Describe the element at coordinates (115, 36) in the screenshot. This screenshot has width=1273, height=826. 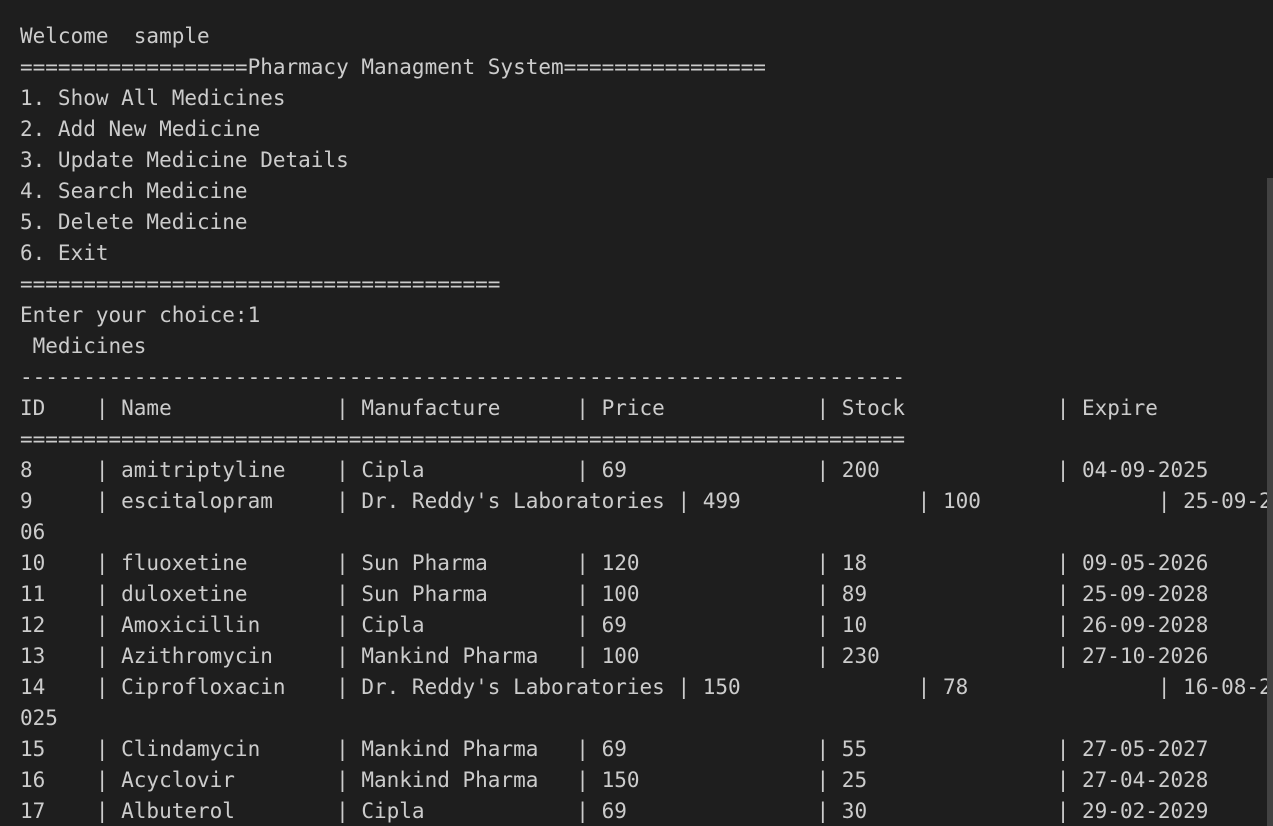
I see `welcome-line: Welcome sample` at that location.